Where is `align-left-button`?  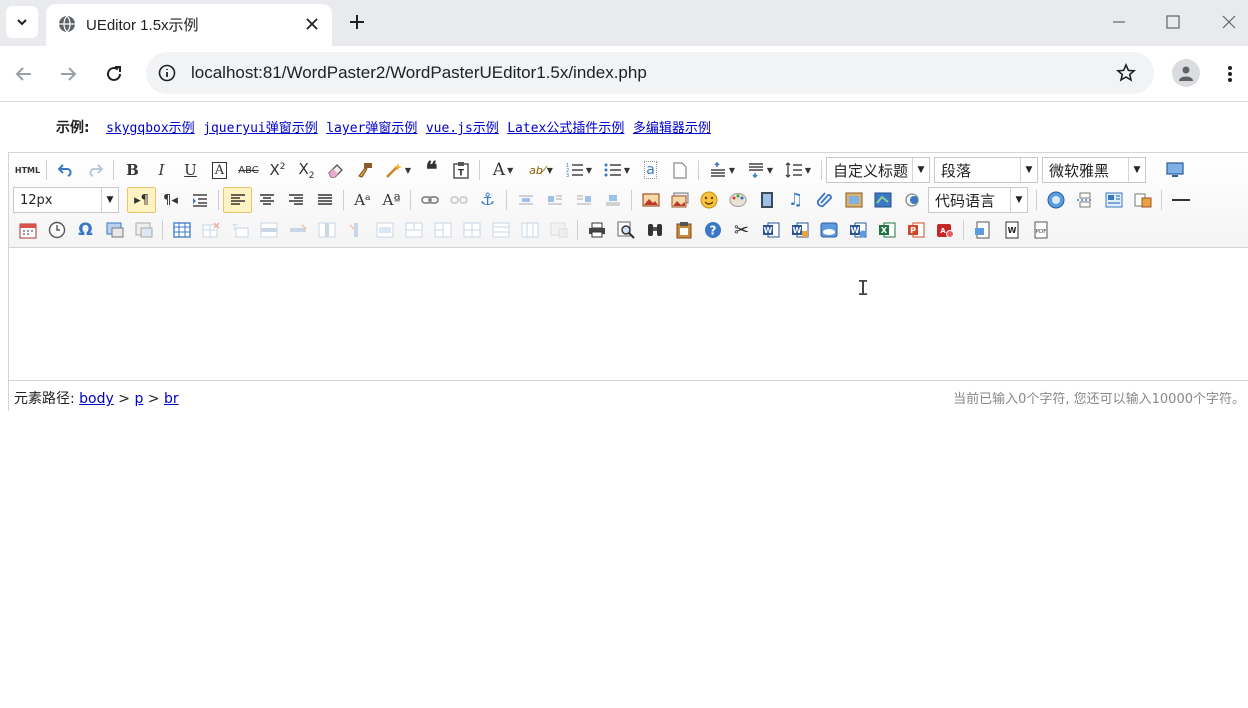
align-left-button is located at coordinates (237, 200).